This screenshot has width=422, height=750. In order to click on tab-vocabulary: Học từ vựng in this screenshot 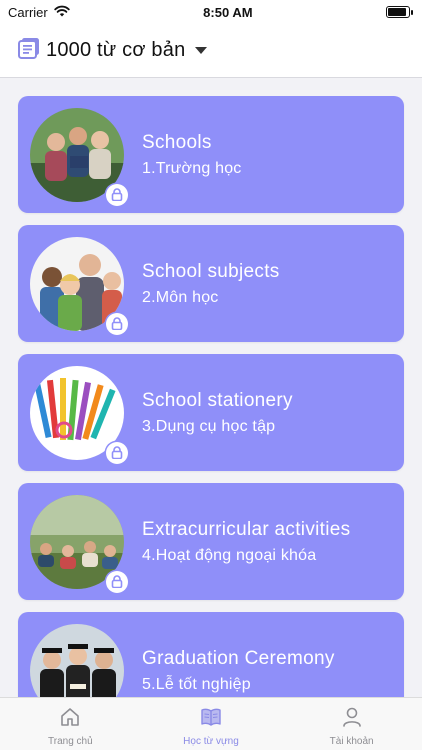, I will do `click(211, 726)`.